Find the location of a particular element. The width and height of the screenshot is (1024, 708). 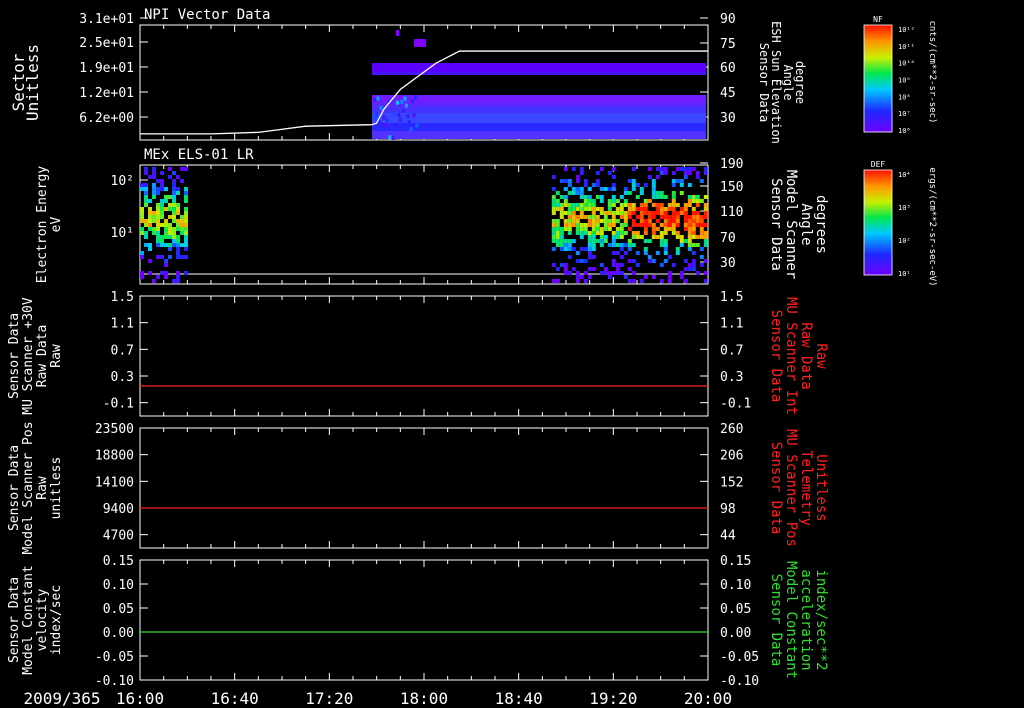

colorbar-tick: 10³ is located at coordinates (904, 208).